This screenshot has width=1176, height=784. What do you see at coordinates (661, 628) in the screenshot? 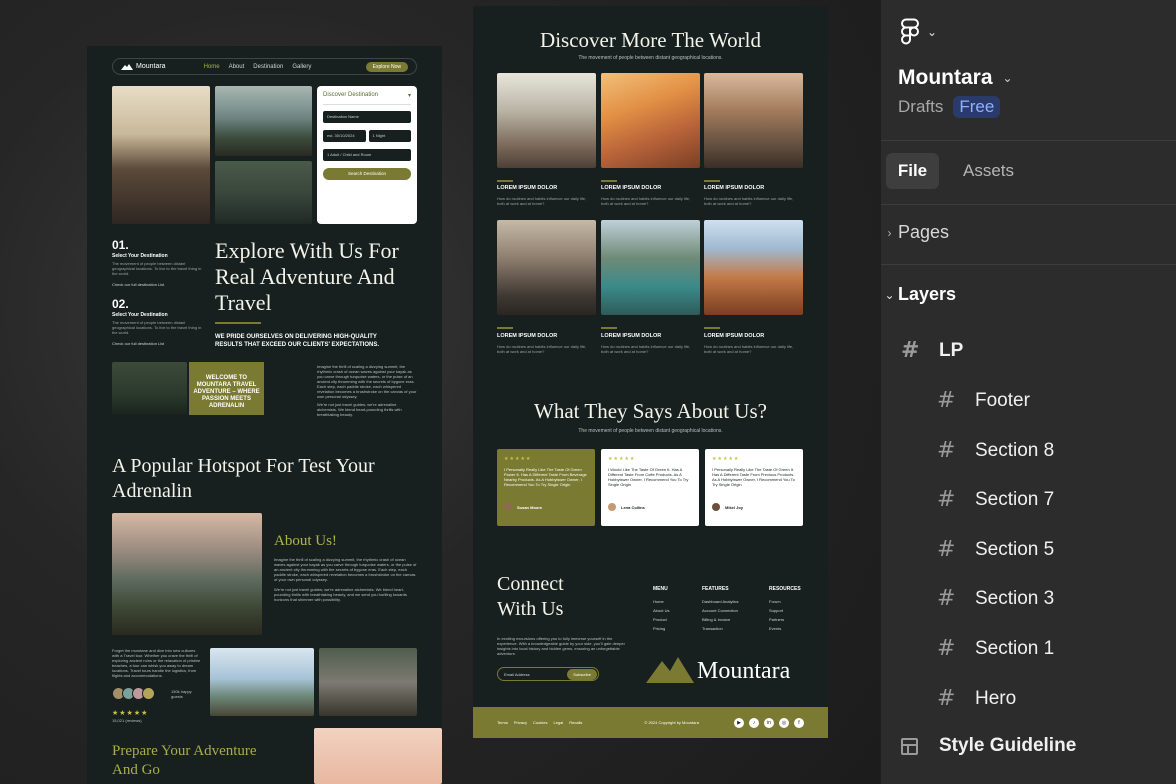
I see `footer-link: Pricing` at bounding box center [661, 628].